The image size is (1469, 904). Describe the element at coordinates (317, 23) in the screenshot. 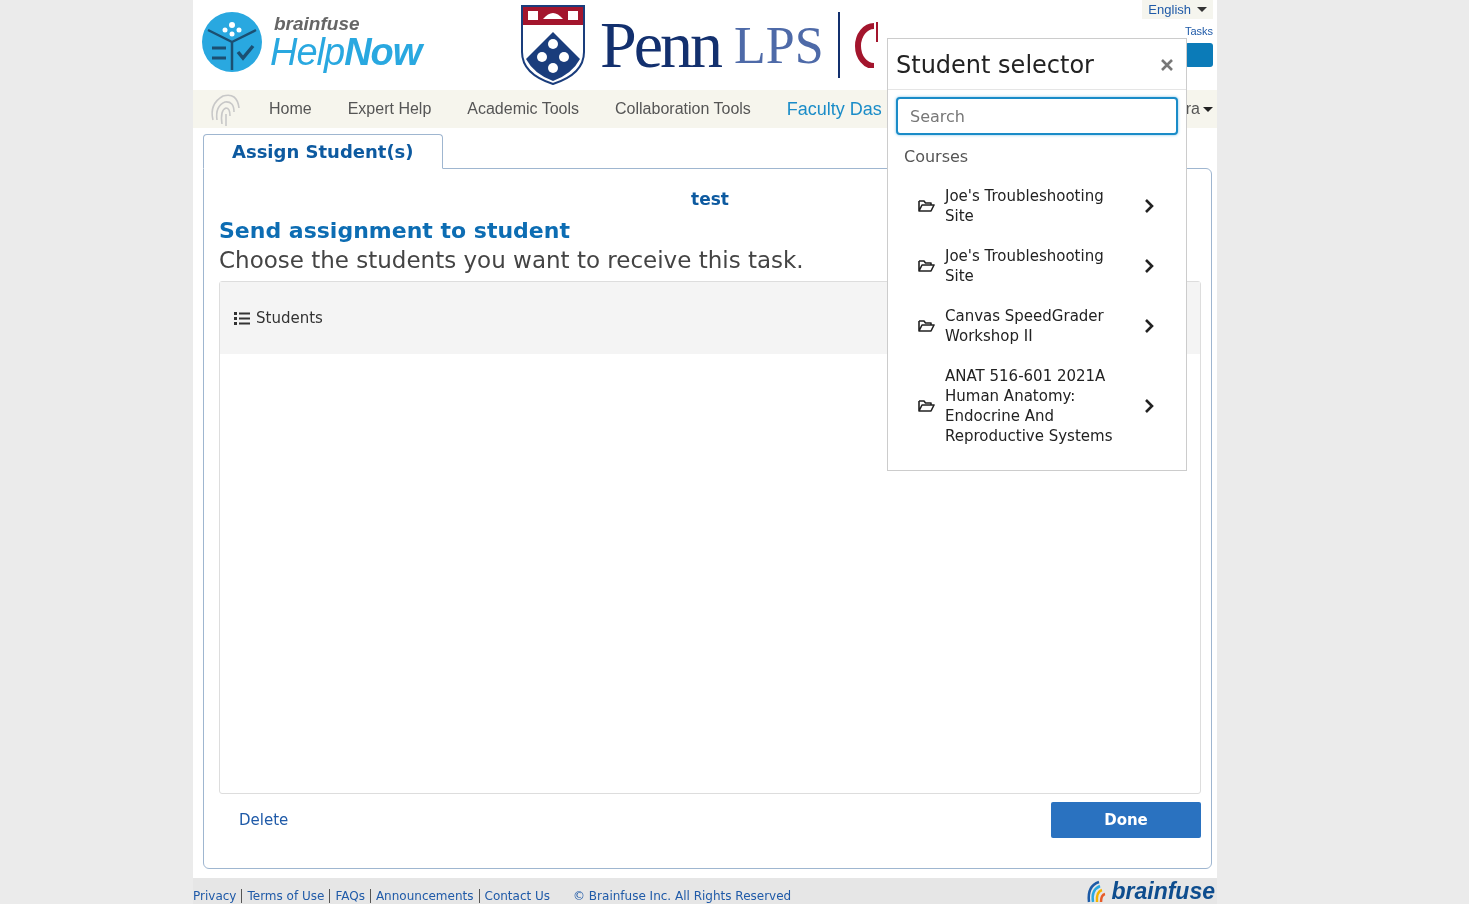

I see `brand-name: brainfuse` at that location.